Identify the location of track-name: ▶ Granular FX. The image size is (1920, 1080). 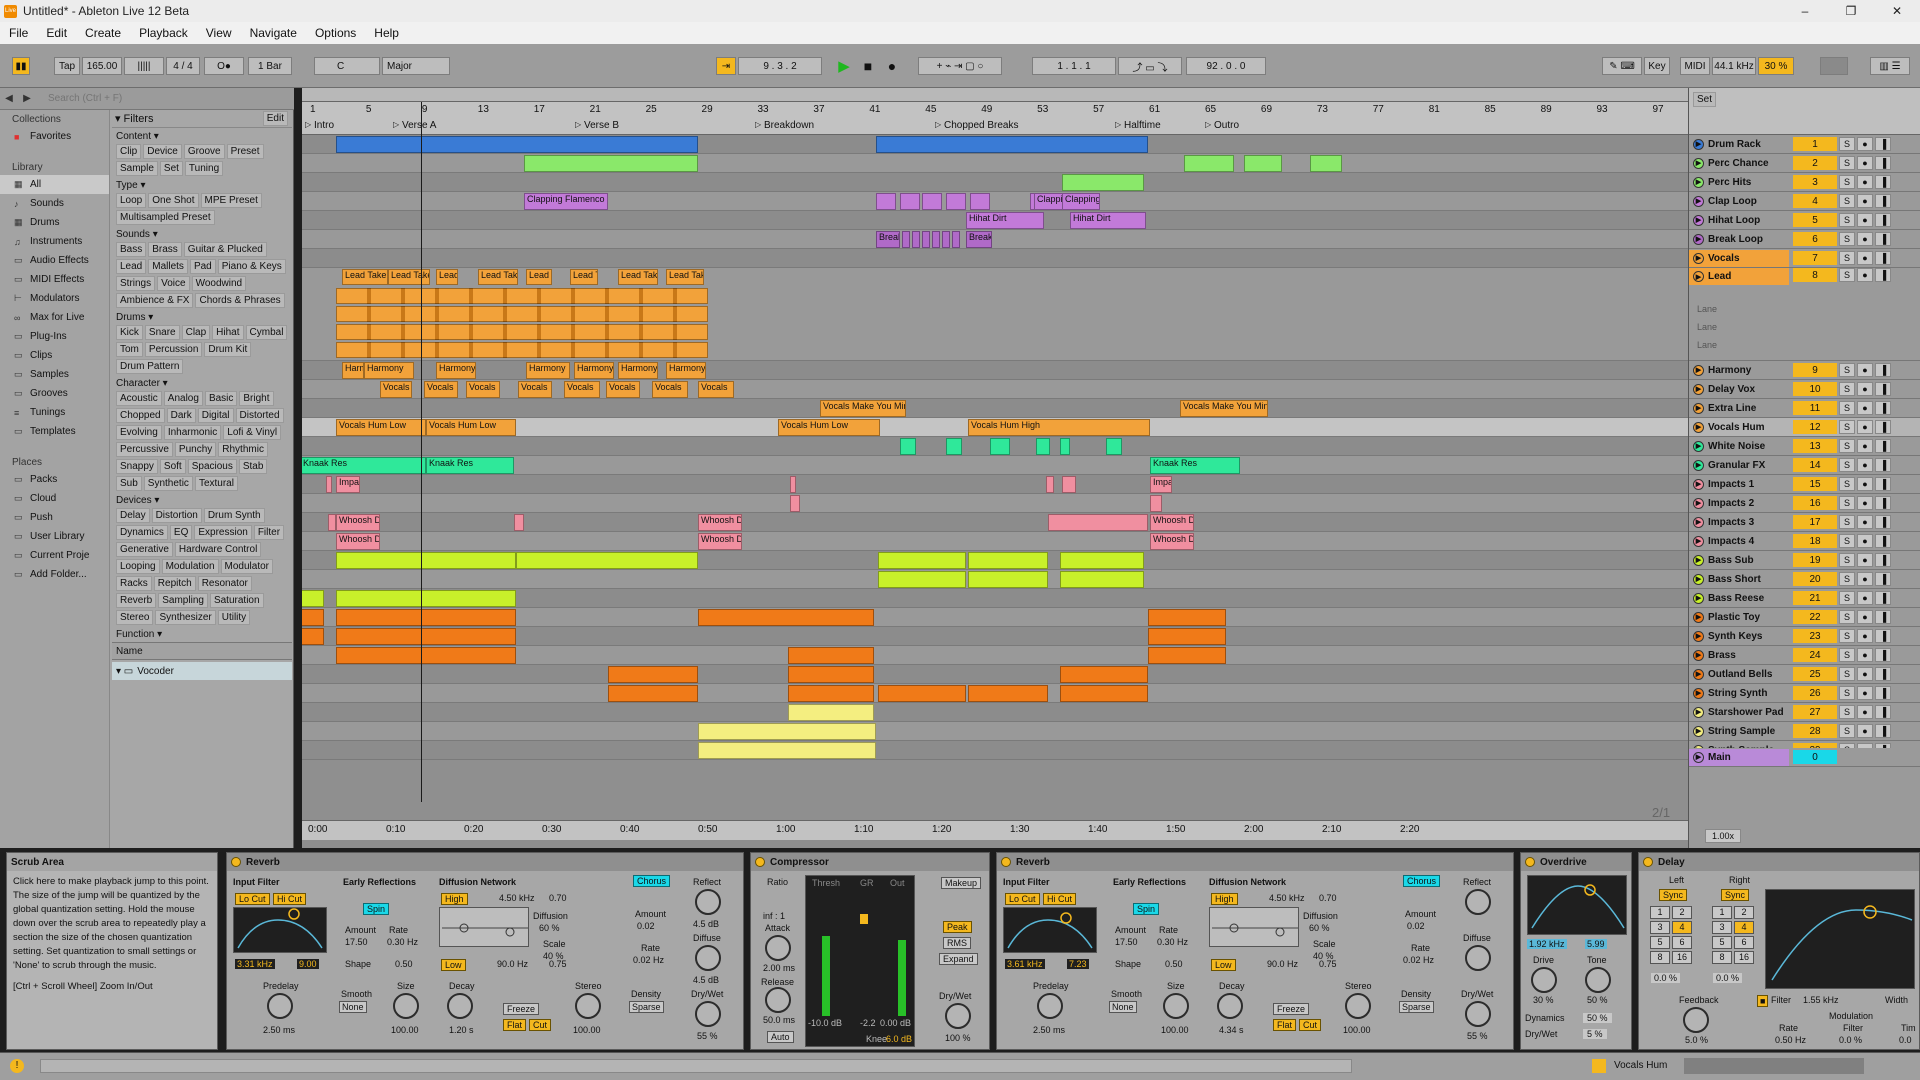
(1739, 465).